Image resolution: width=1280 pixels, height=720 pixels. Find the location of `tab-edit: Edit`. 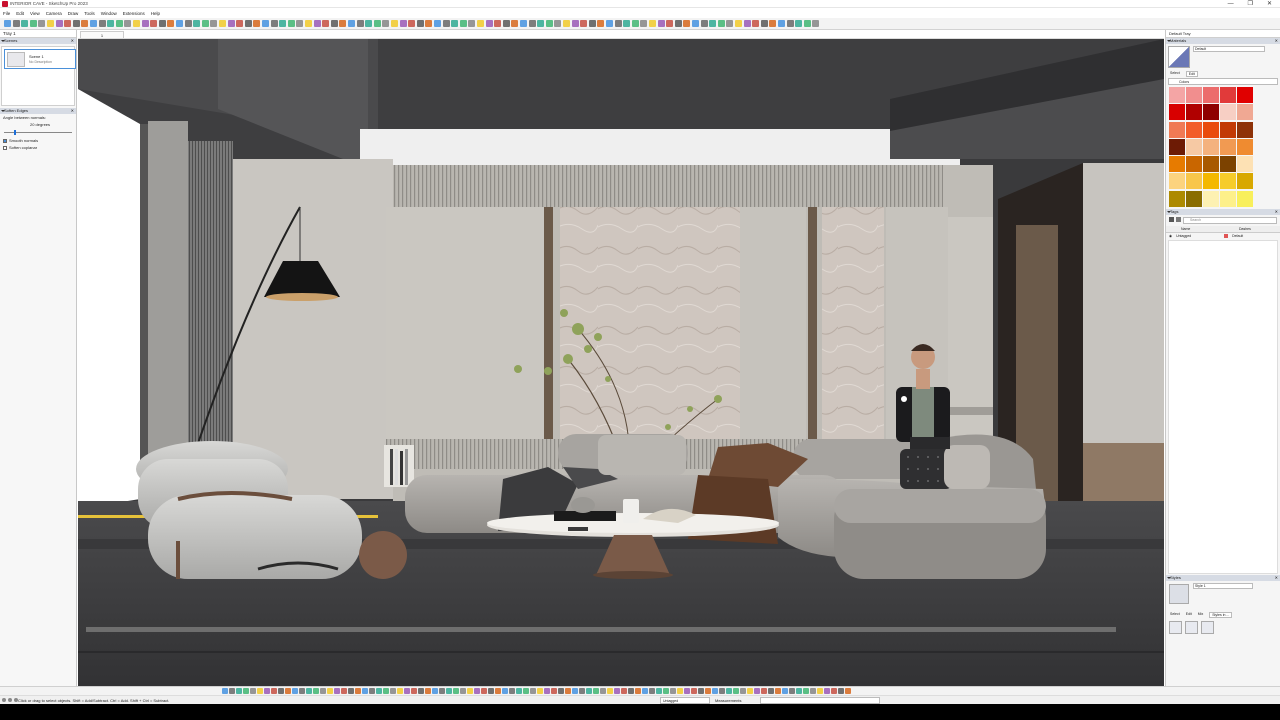

tab-edit: Edit is located at coordinates (1191, 74).